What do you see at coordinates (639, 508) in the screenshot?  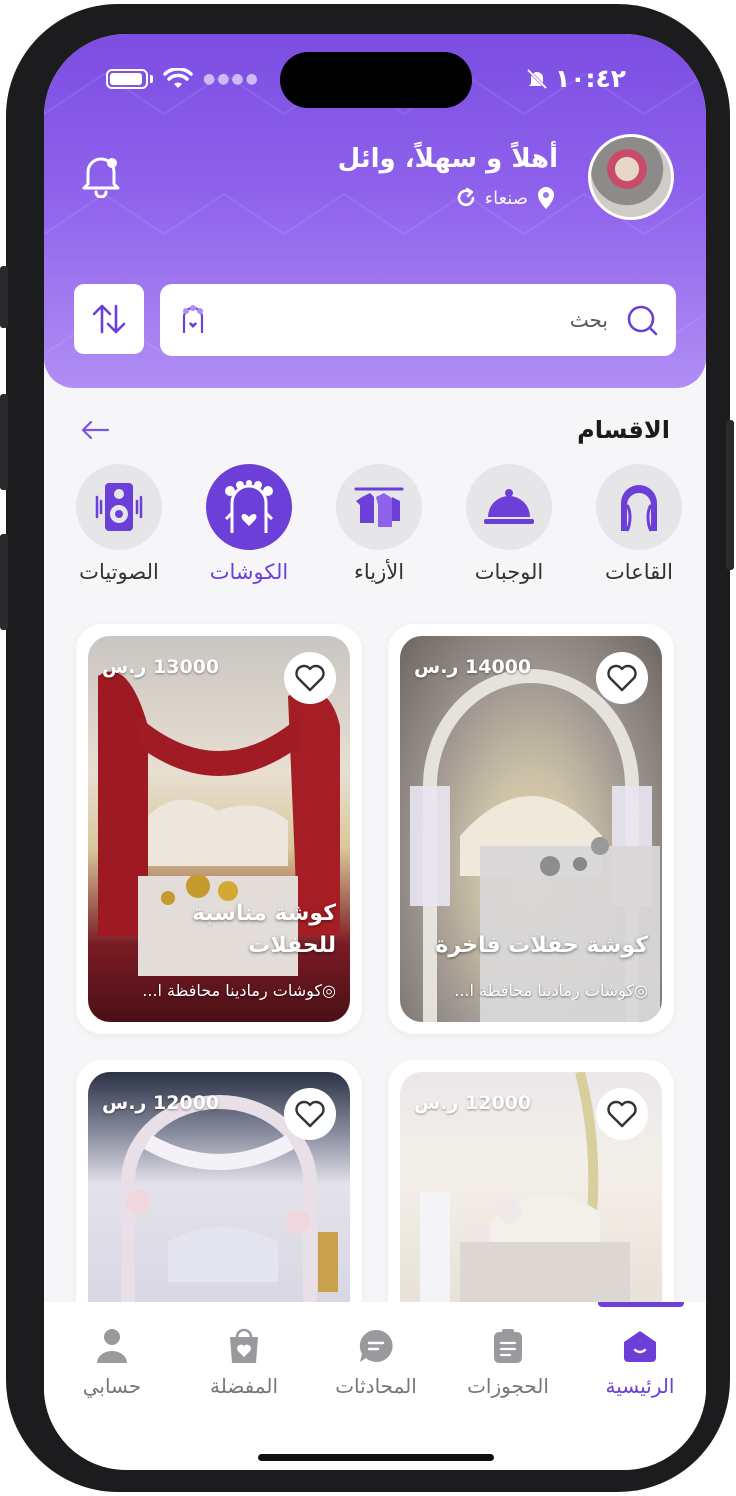 I see `arch-icon` at bounding box center [639, 508].